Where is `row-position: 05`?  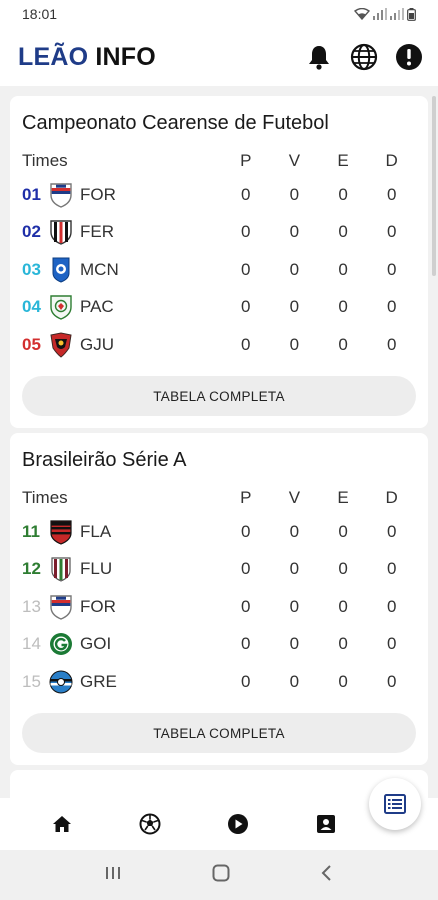 row-position: 05 is located at coordinates (31, 344).